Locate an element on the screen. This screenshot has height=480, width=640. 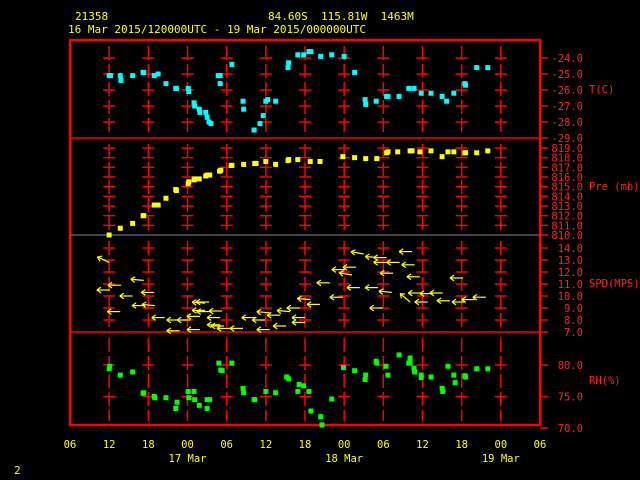
axis-tick-label: 10.0 is located at coordinates (570, 297).